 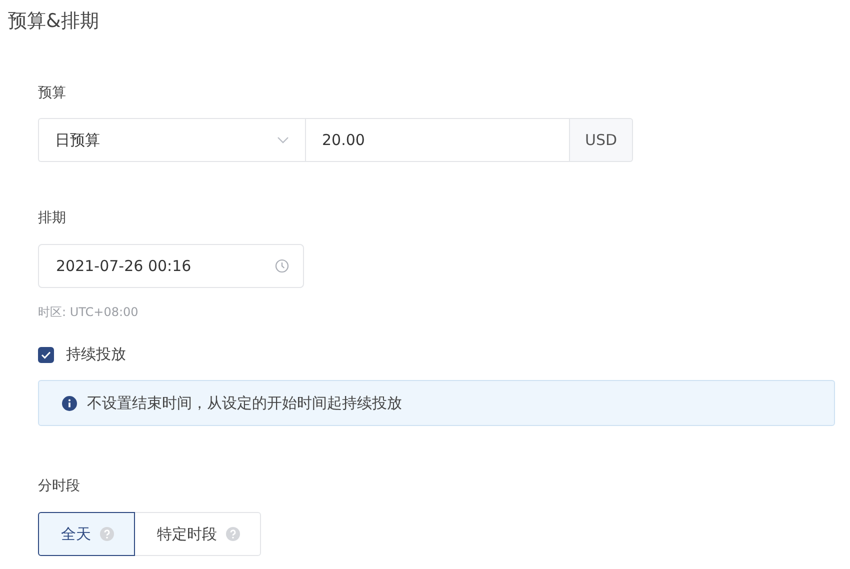 I want to click on chevron-down-icon, so click(x=283, y=140).